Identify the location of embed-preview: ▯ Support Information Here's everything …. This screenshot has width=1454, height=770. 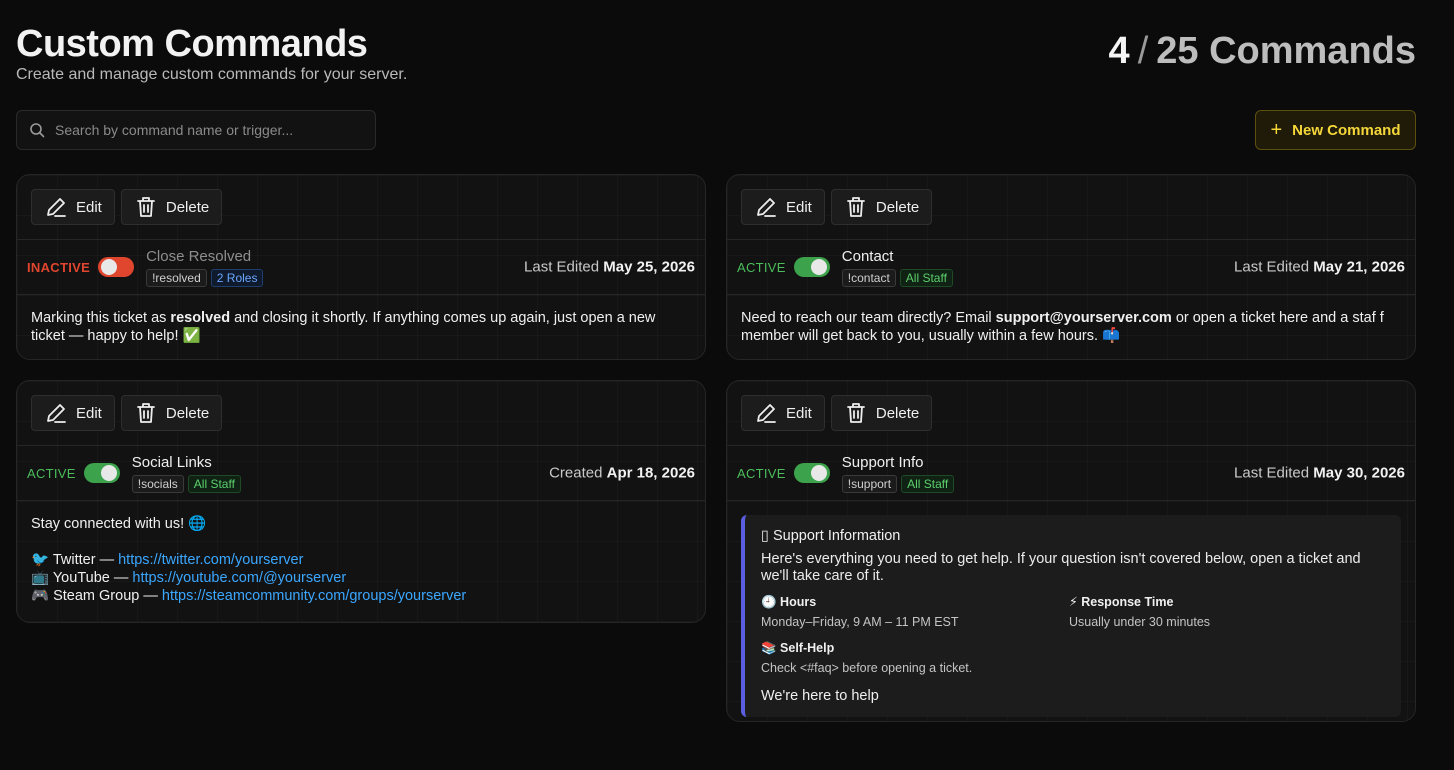
(1071, 616).